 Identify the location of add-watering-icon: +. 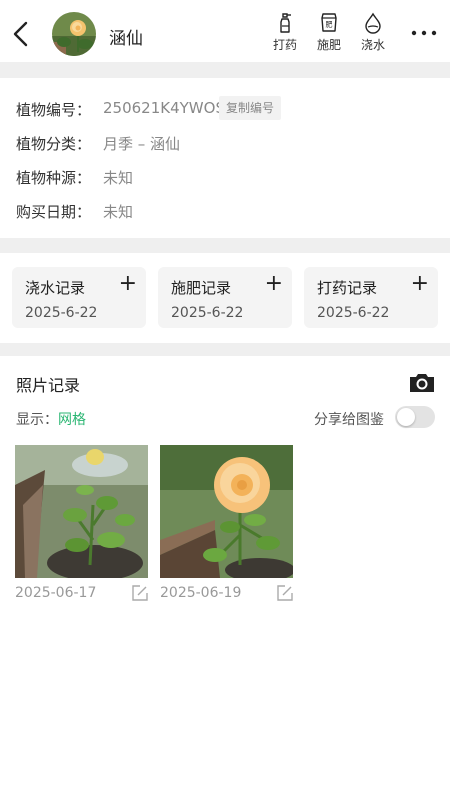
(128, 284).